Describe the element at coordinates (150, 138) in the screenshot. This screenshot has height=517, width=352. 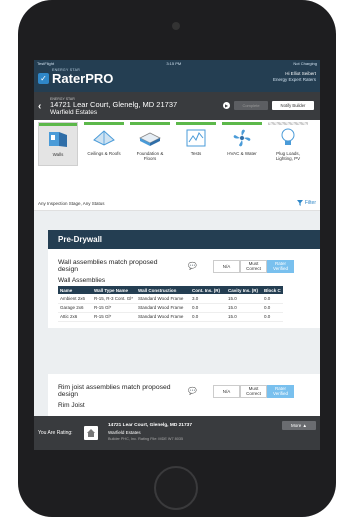
I see `foundation-icon` at that location.